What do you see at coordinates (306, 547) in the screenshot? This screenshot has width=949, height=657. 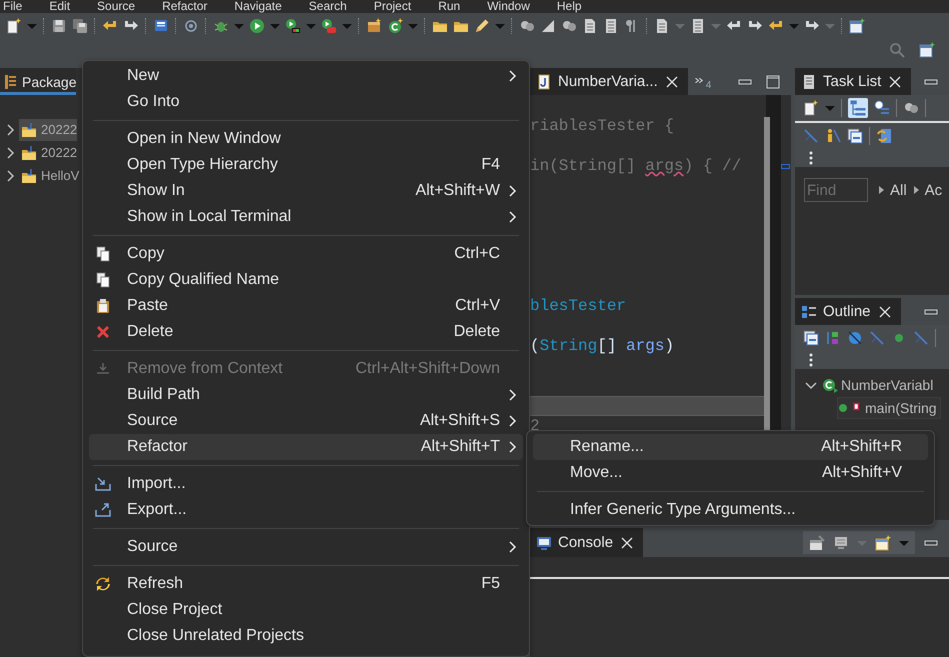 I see `menu-item: Source` at bounding box center [306, 547].